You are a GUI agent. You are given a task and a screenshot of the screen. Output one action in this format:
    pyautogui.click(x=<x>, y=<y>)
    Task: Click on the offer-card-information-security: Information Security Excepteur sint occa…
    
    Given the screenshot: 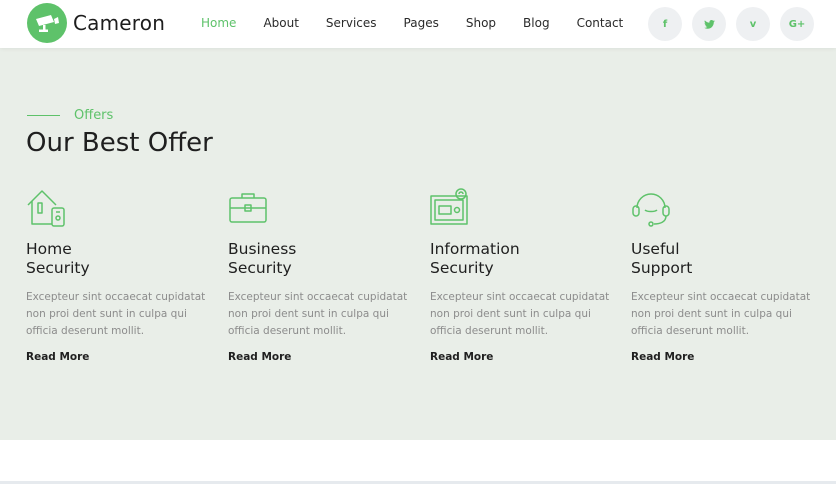 What is the action you would take?
    pyautogui.click(x=525, y=276)
    